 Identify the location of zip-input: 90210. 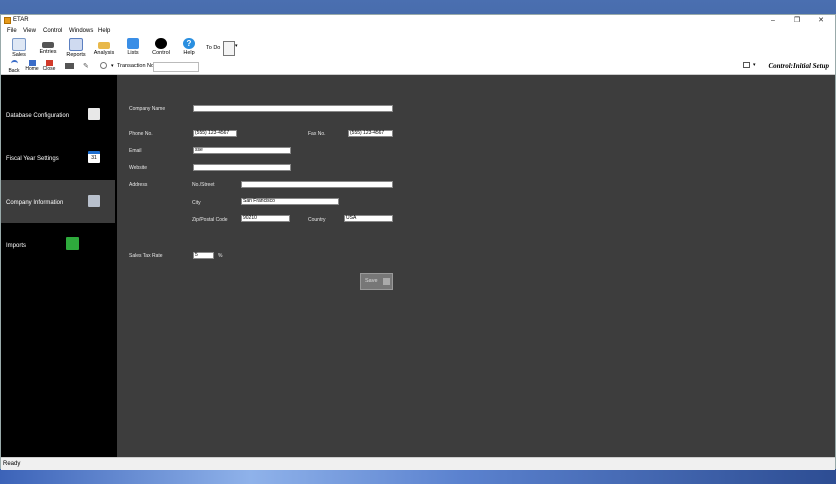
(265, 218).